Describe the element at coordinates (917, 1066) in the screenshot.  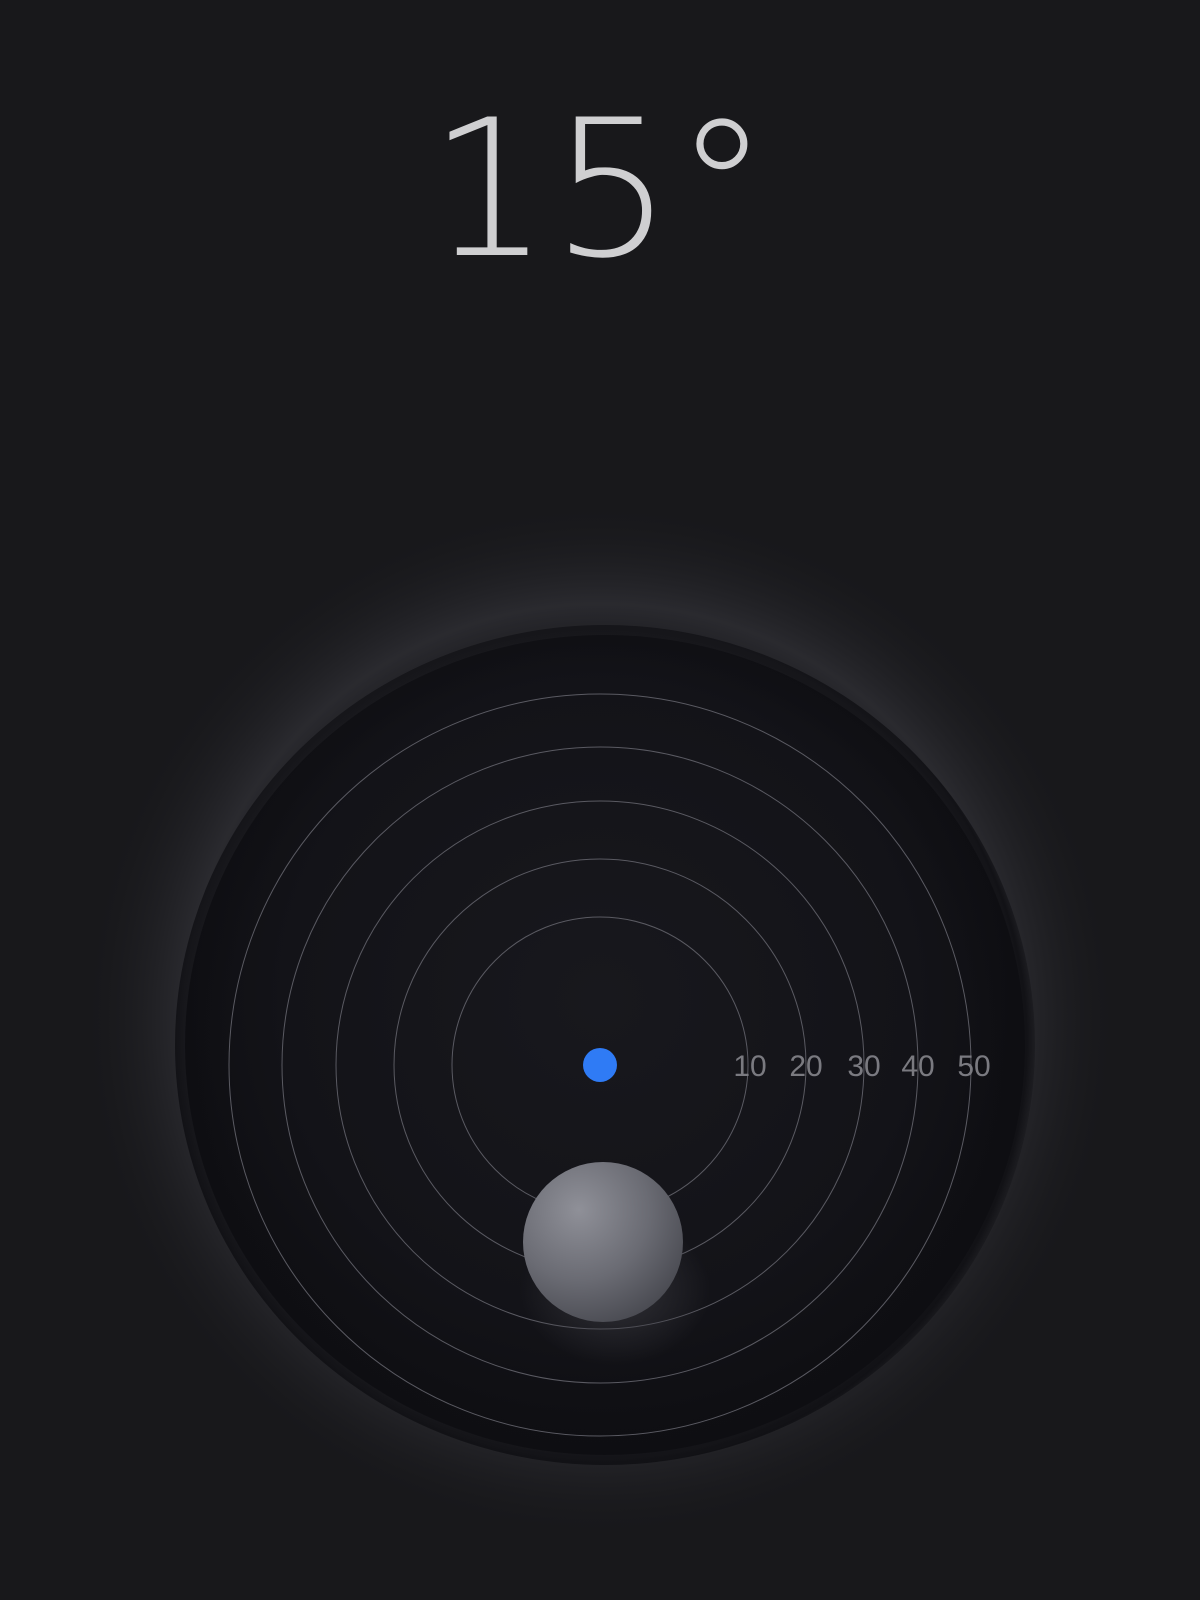
I see `scale-label-40: 40` at that location.